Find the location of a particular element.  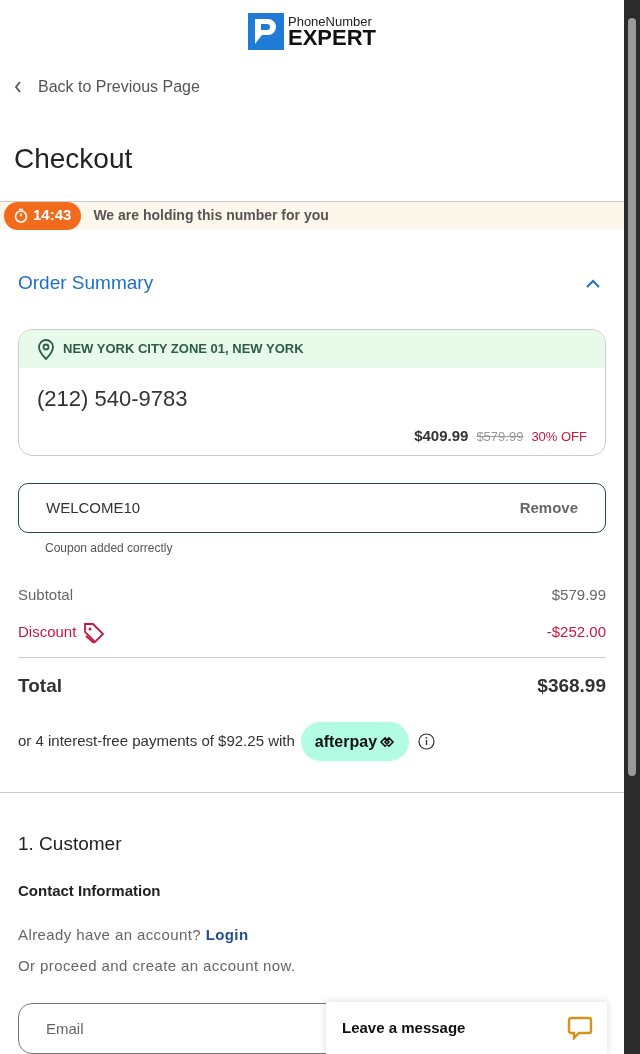

info-icon is located at coordinates (427, 742).